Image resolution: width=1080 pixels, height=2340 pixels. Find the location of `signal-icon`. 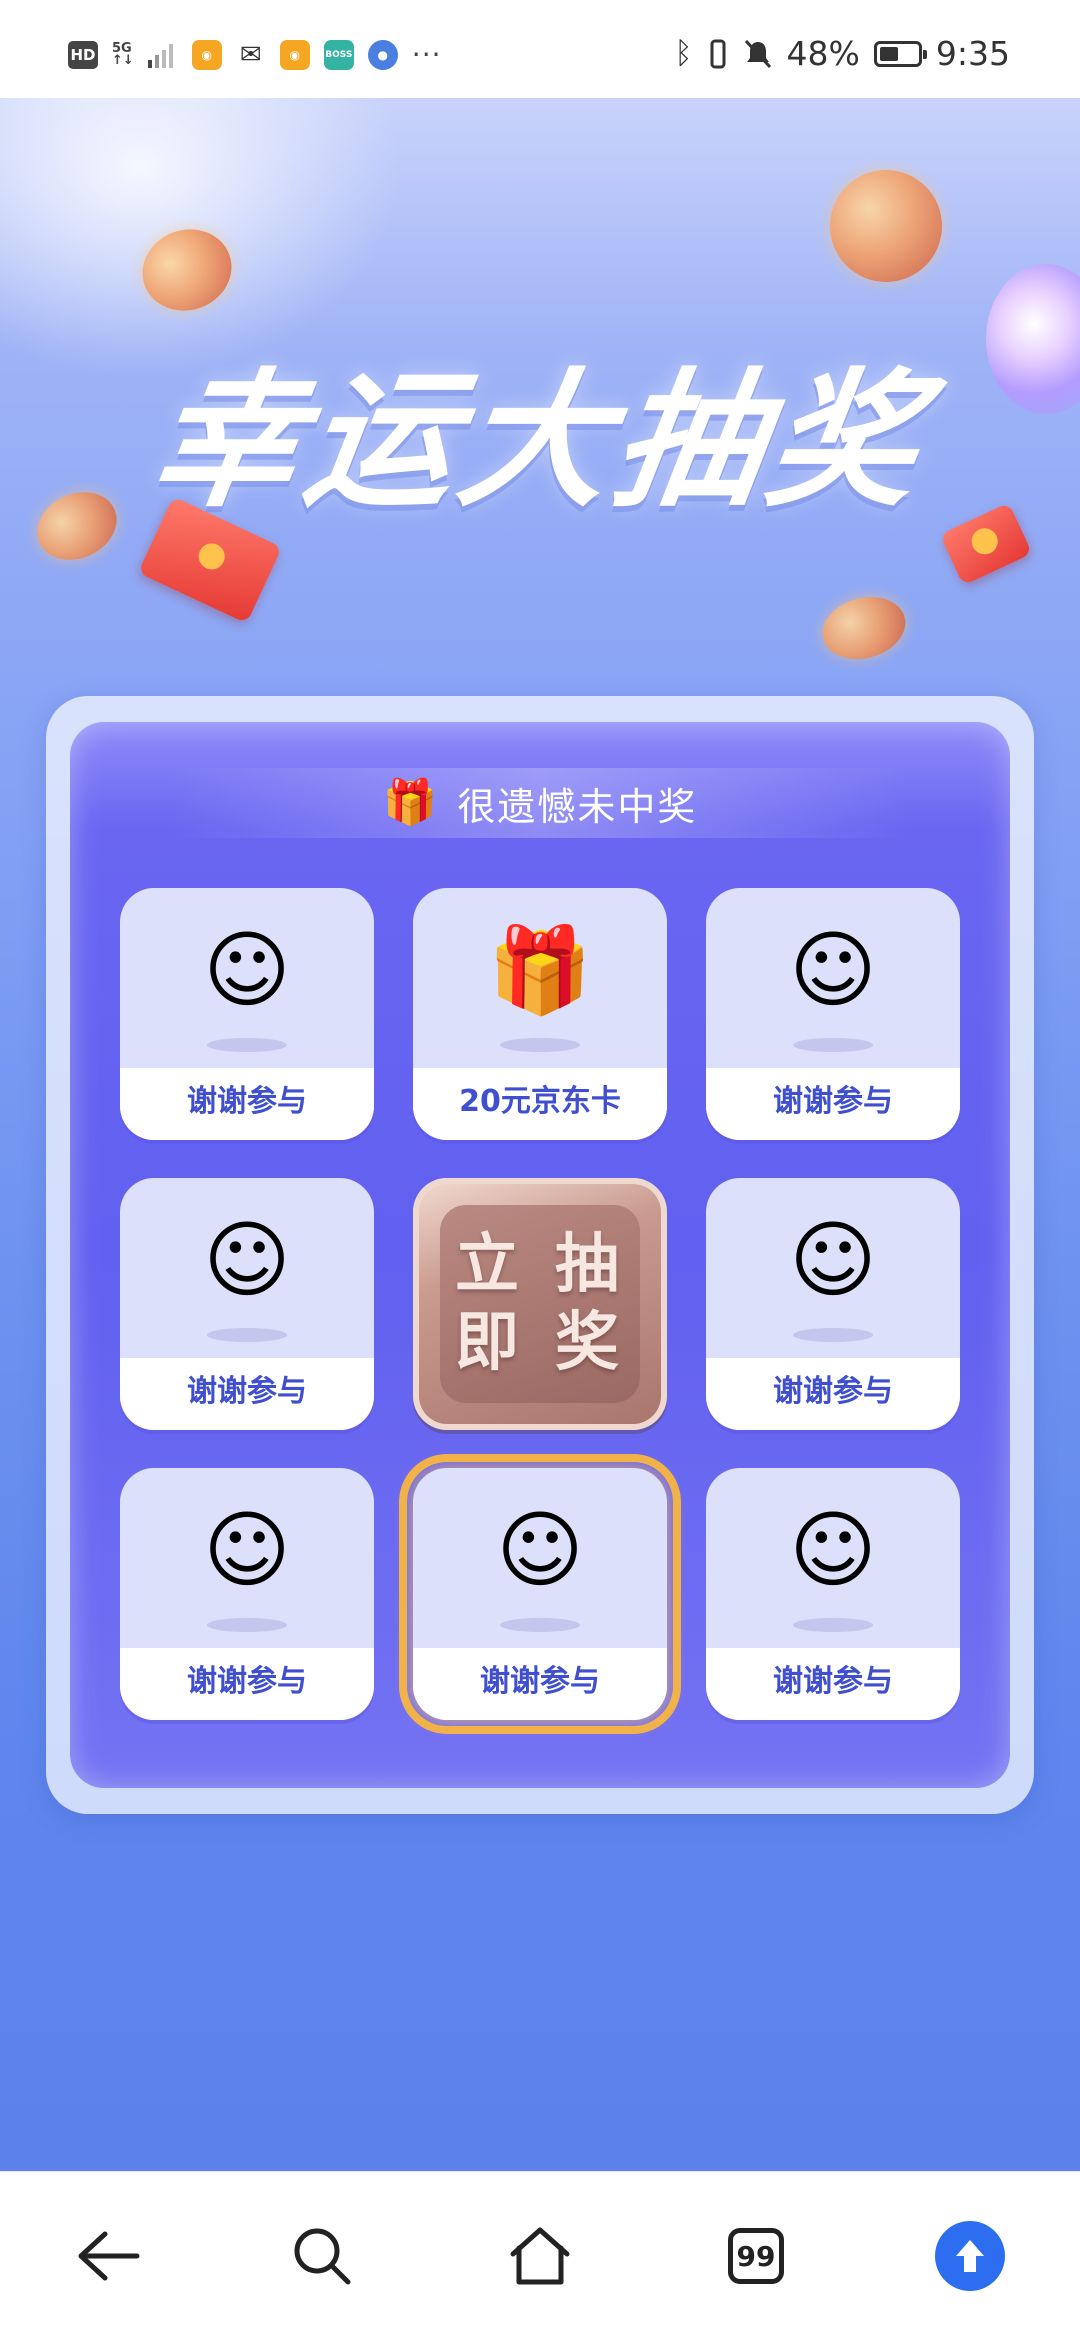

signal-icon is located at coordinates (160, 55).